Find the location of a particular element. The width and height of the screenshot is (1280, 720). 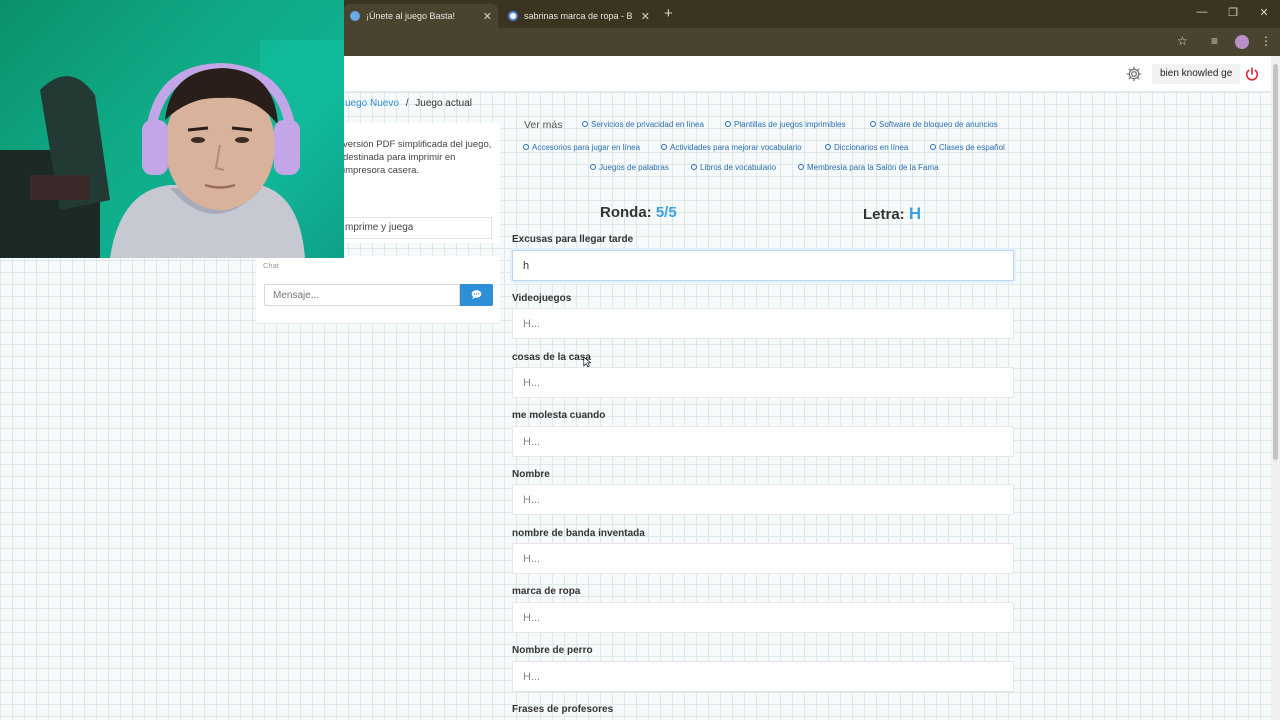

category-label: nombre de banda inventada is located at coordinates (578, 533).